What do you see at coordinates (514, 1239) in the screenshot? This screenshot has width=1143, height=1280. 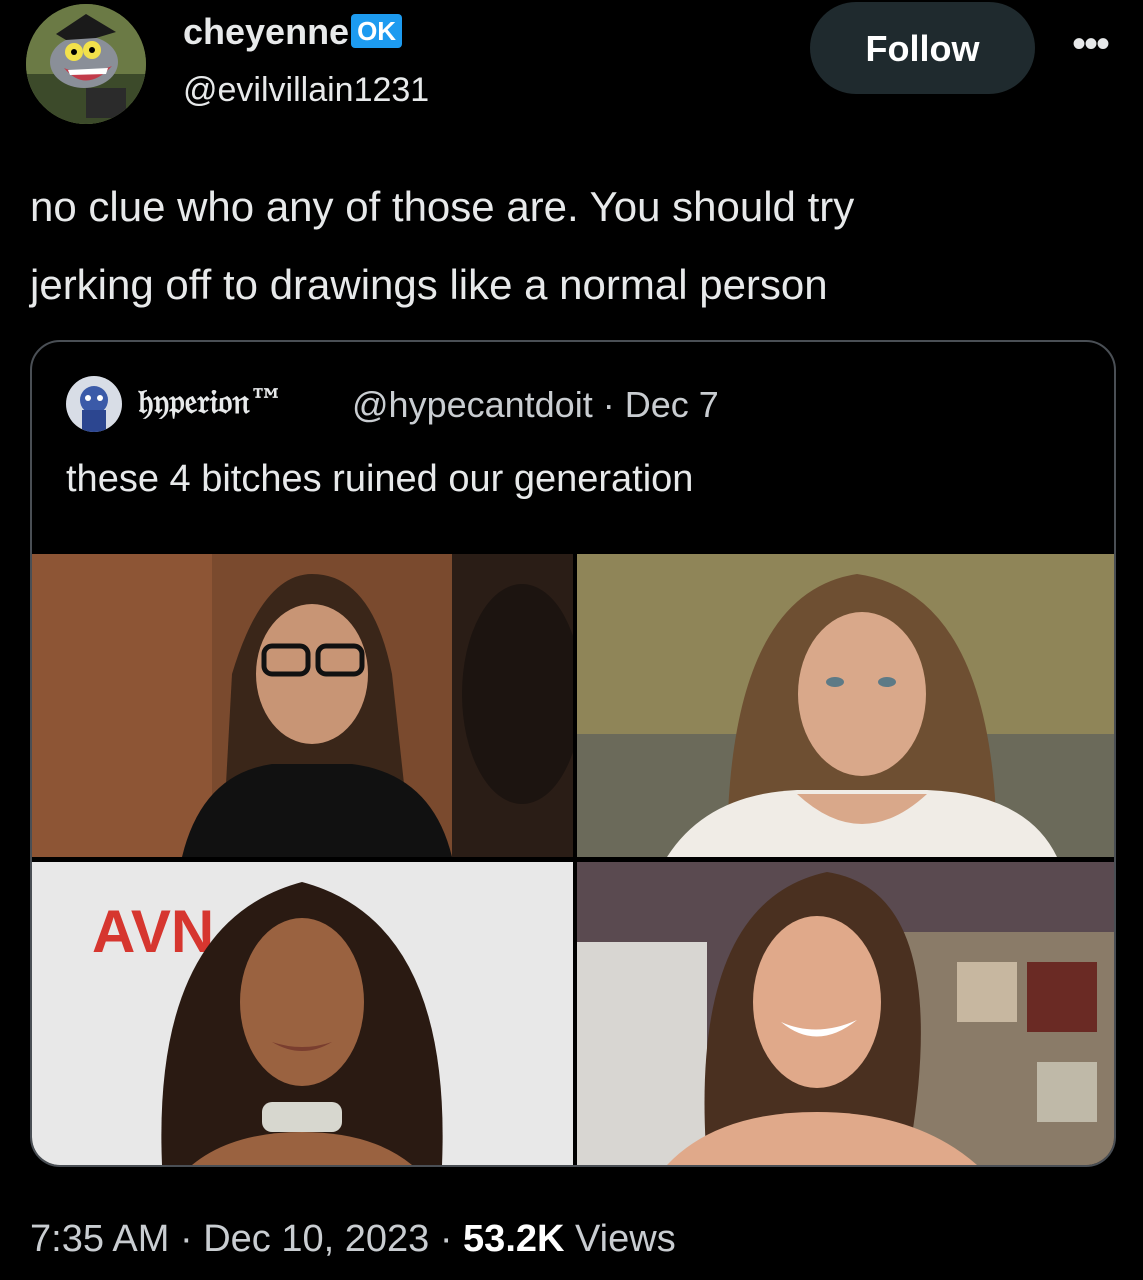 I see `views-count: 53.2K` at bounding box center [514, 1239].